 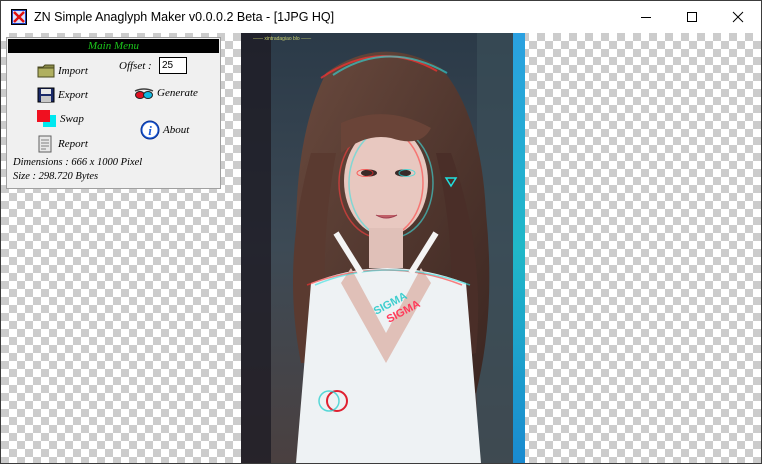 I want to click on maximize-button, so click(x=692, y=17).